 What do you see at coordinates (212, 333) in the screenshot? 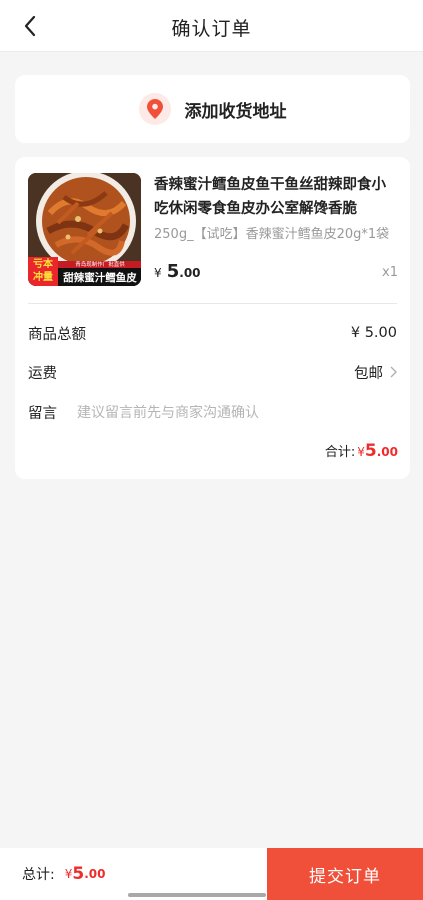
I see `goods-total-row: 商品总额 ¥ 5.00` at bounding box center [212, 333].